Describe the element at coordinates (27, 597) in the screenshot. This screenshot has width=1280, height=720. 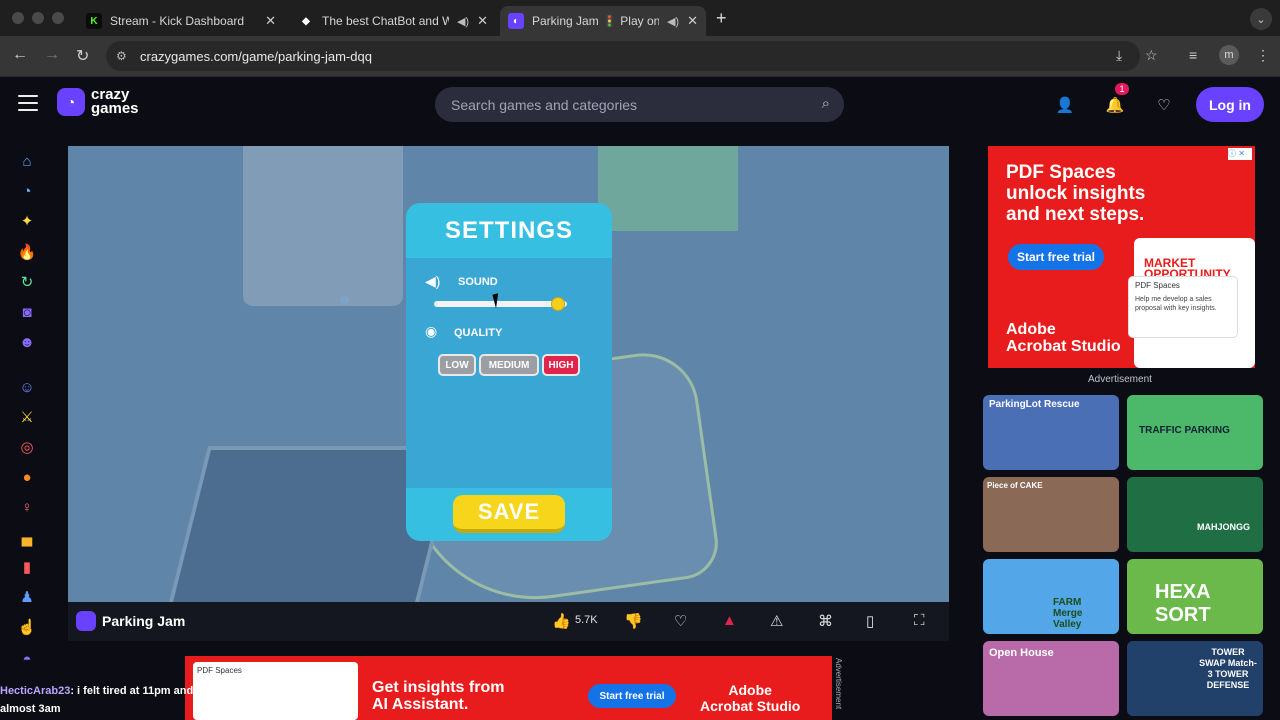
I see `casual-icon: ♟` at that location.